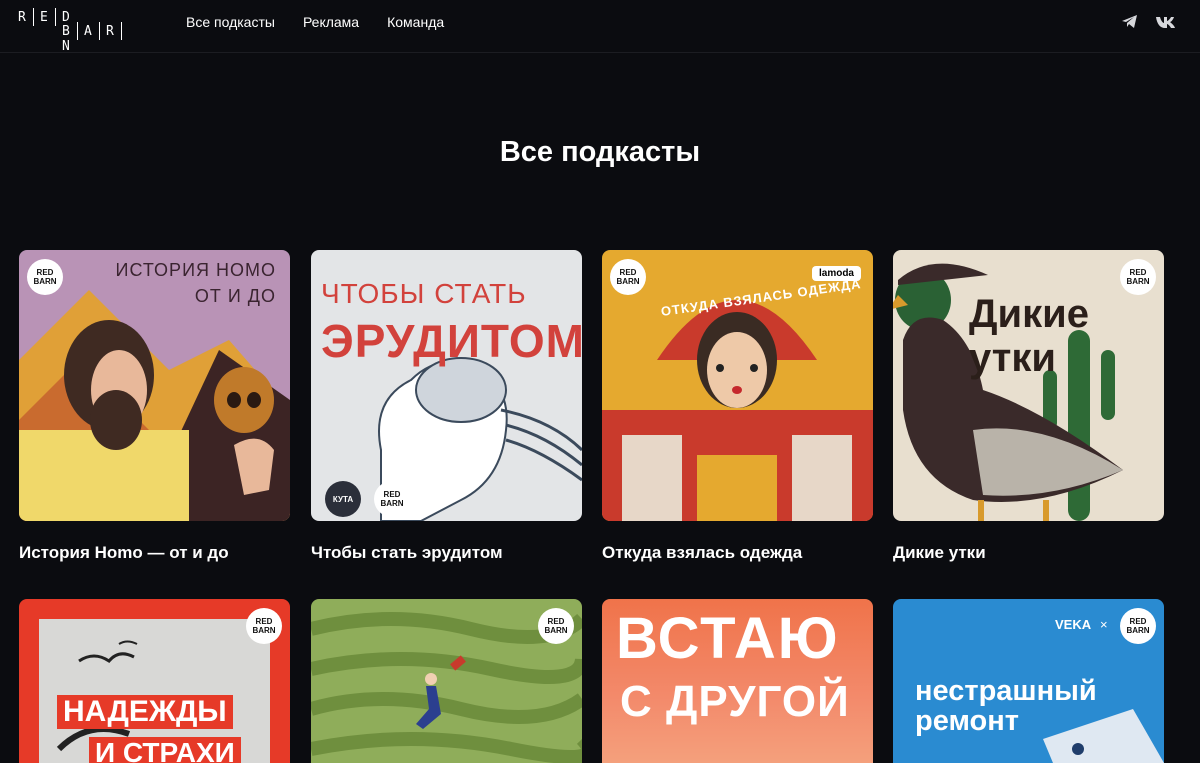 This screenshot has height=763, width=1200. I want to click on cross-symbol: ×, so click(1104, 624).